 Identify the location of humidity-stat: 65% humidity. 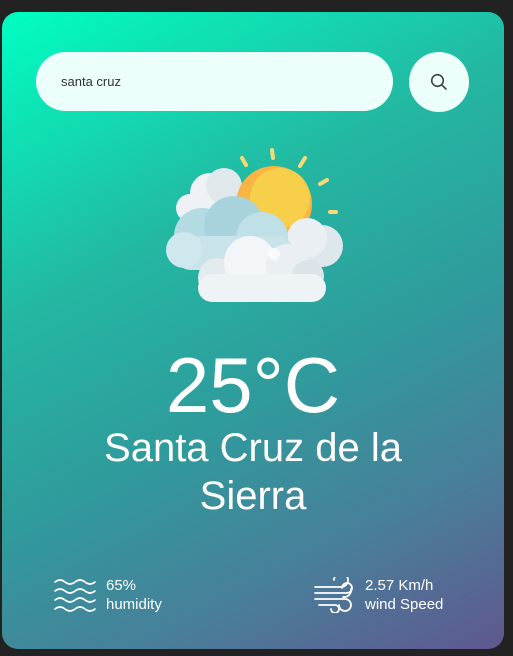
(108, 595).